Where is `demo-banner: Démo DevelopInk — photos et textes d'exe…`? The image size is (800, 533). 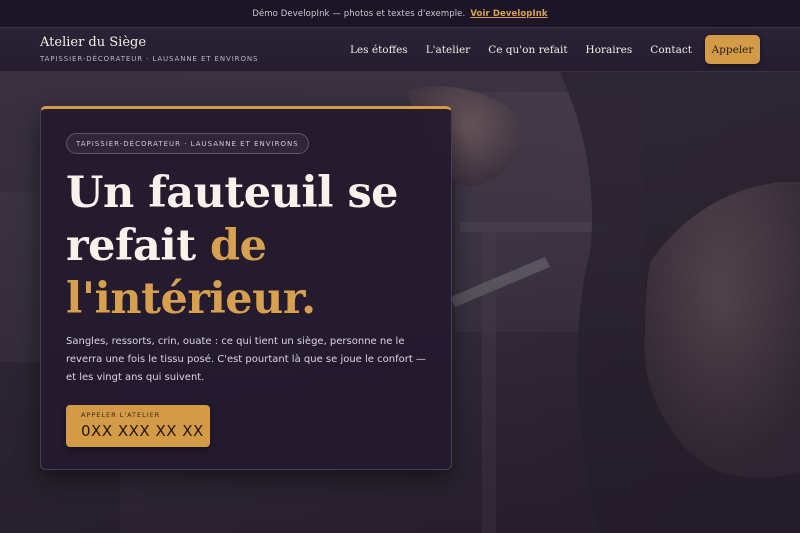 demo-banner: Démo DevelopInk — photos et textes d'exe… is located at coordinates (400, 14).